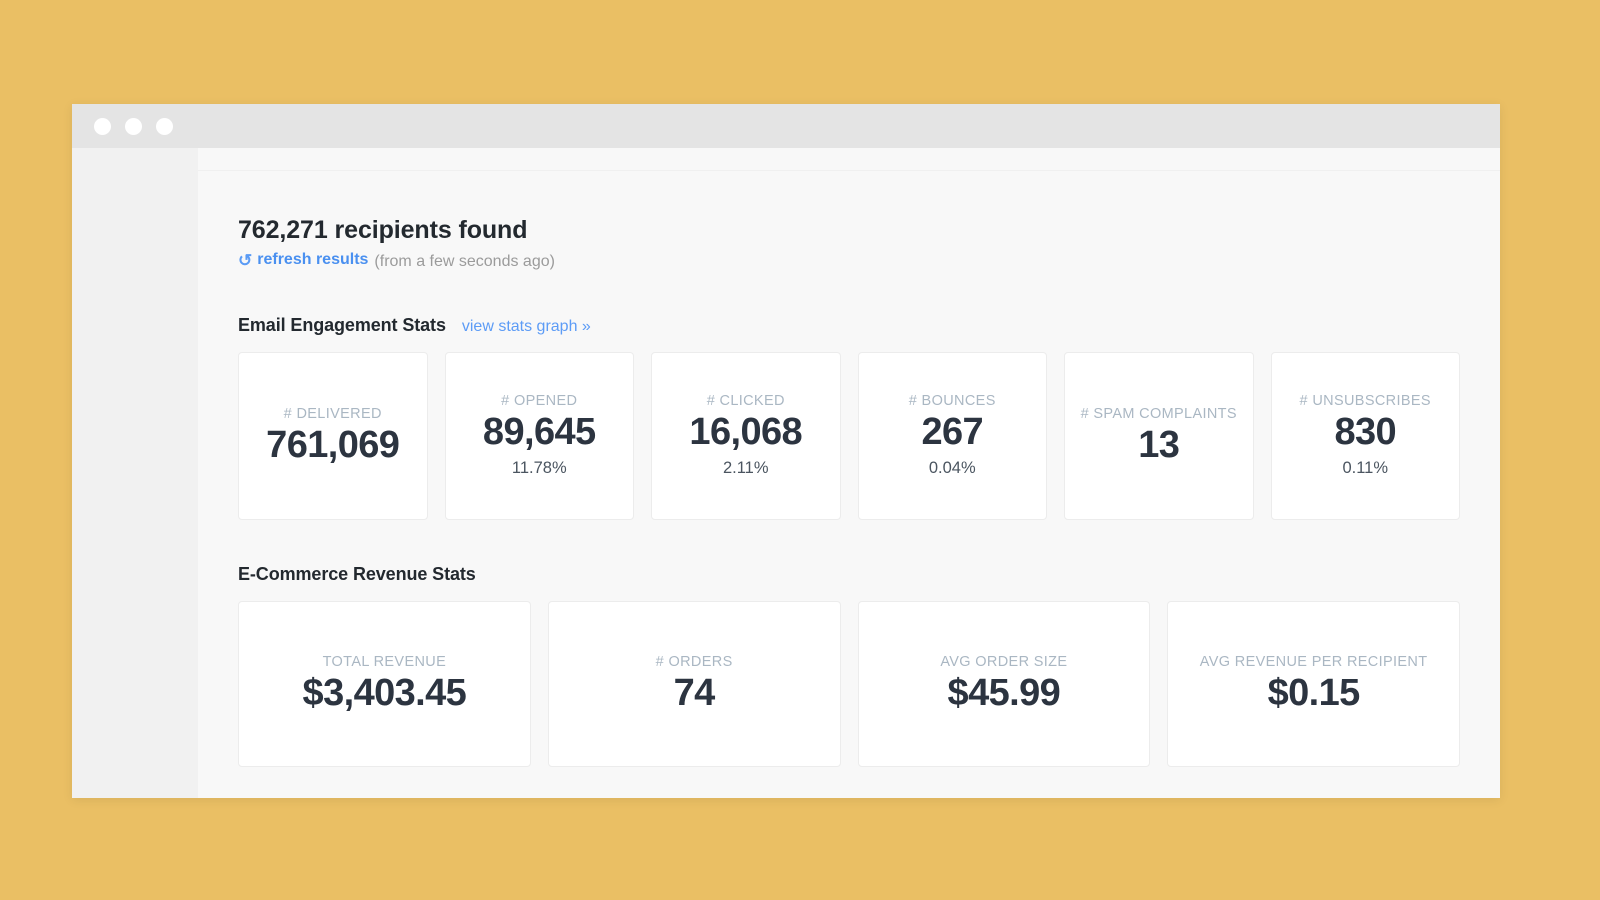  I want to click on stat-card-percent: 0.04%, so click(952, 467).